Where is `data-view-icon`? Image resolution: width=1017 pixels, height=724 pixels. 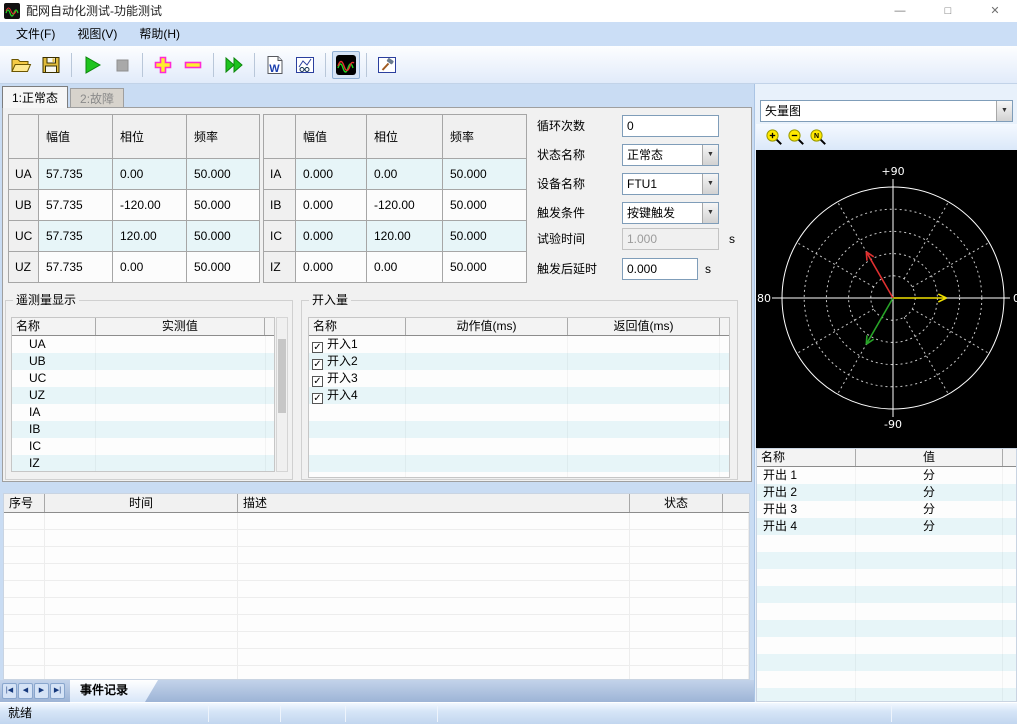
data-view-icon is located at coordinates (305, 65).